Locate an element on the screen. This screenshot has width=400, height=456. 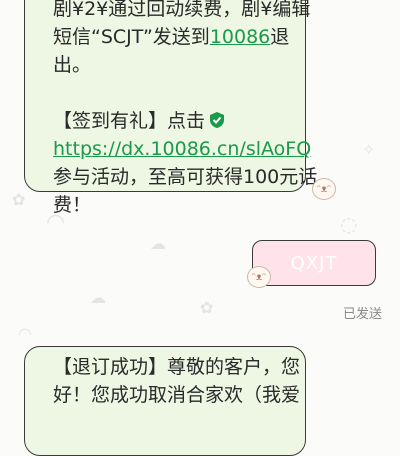
message-line: 出。 is located at coordinates (72, 65).